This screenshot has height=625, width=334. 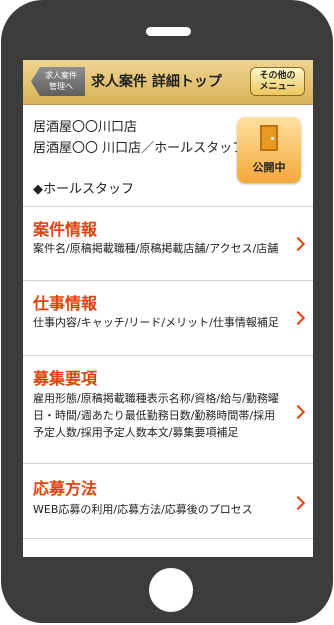 I want to click on section-title: 案件情報, so click(x=65, y=229).